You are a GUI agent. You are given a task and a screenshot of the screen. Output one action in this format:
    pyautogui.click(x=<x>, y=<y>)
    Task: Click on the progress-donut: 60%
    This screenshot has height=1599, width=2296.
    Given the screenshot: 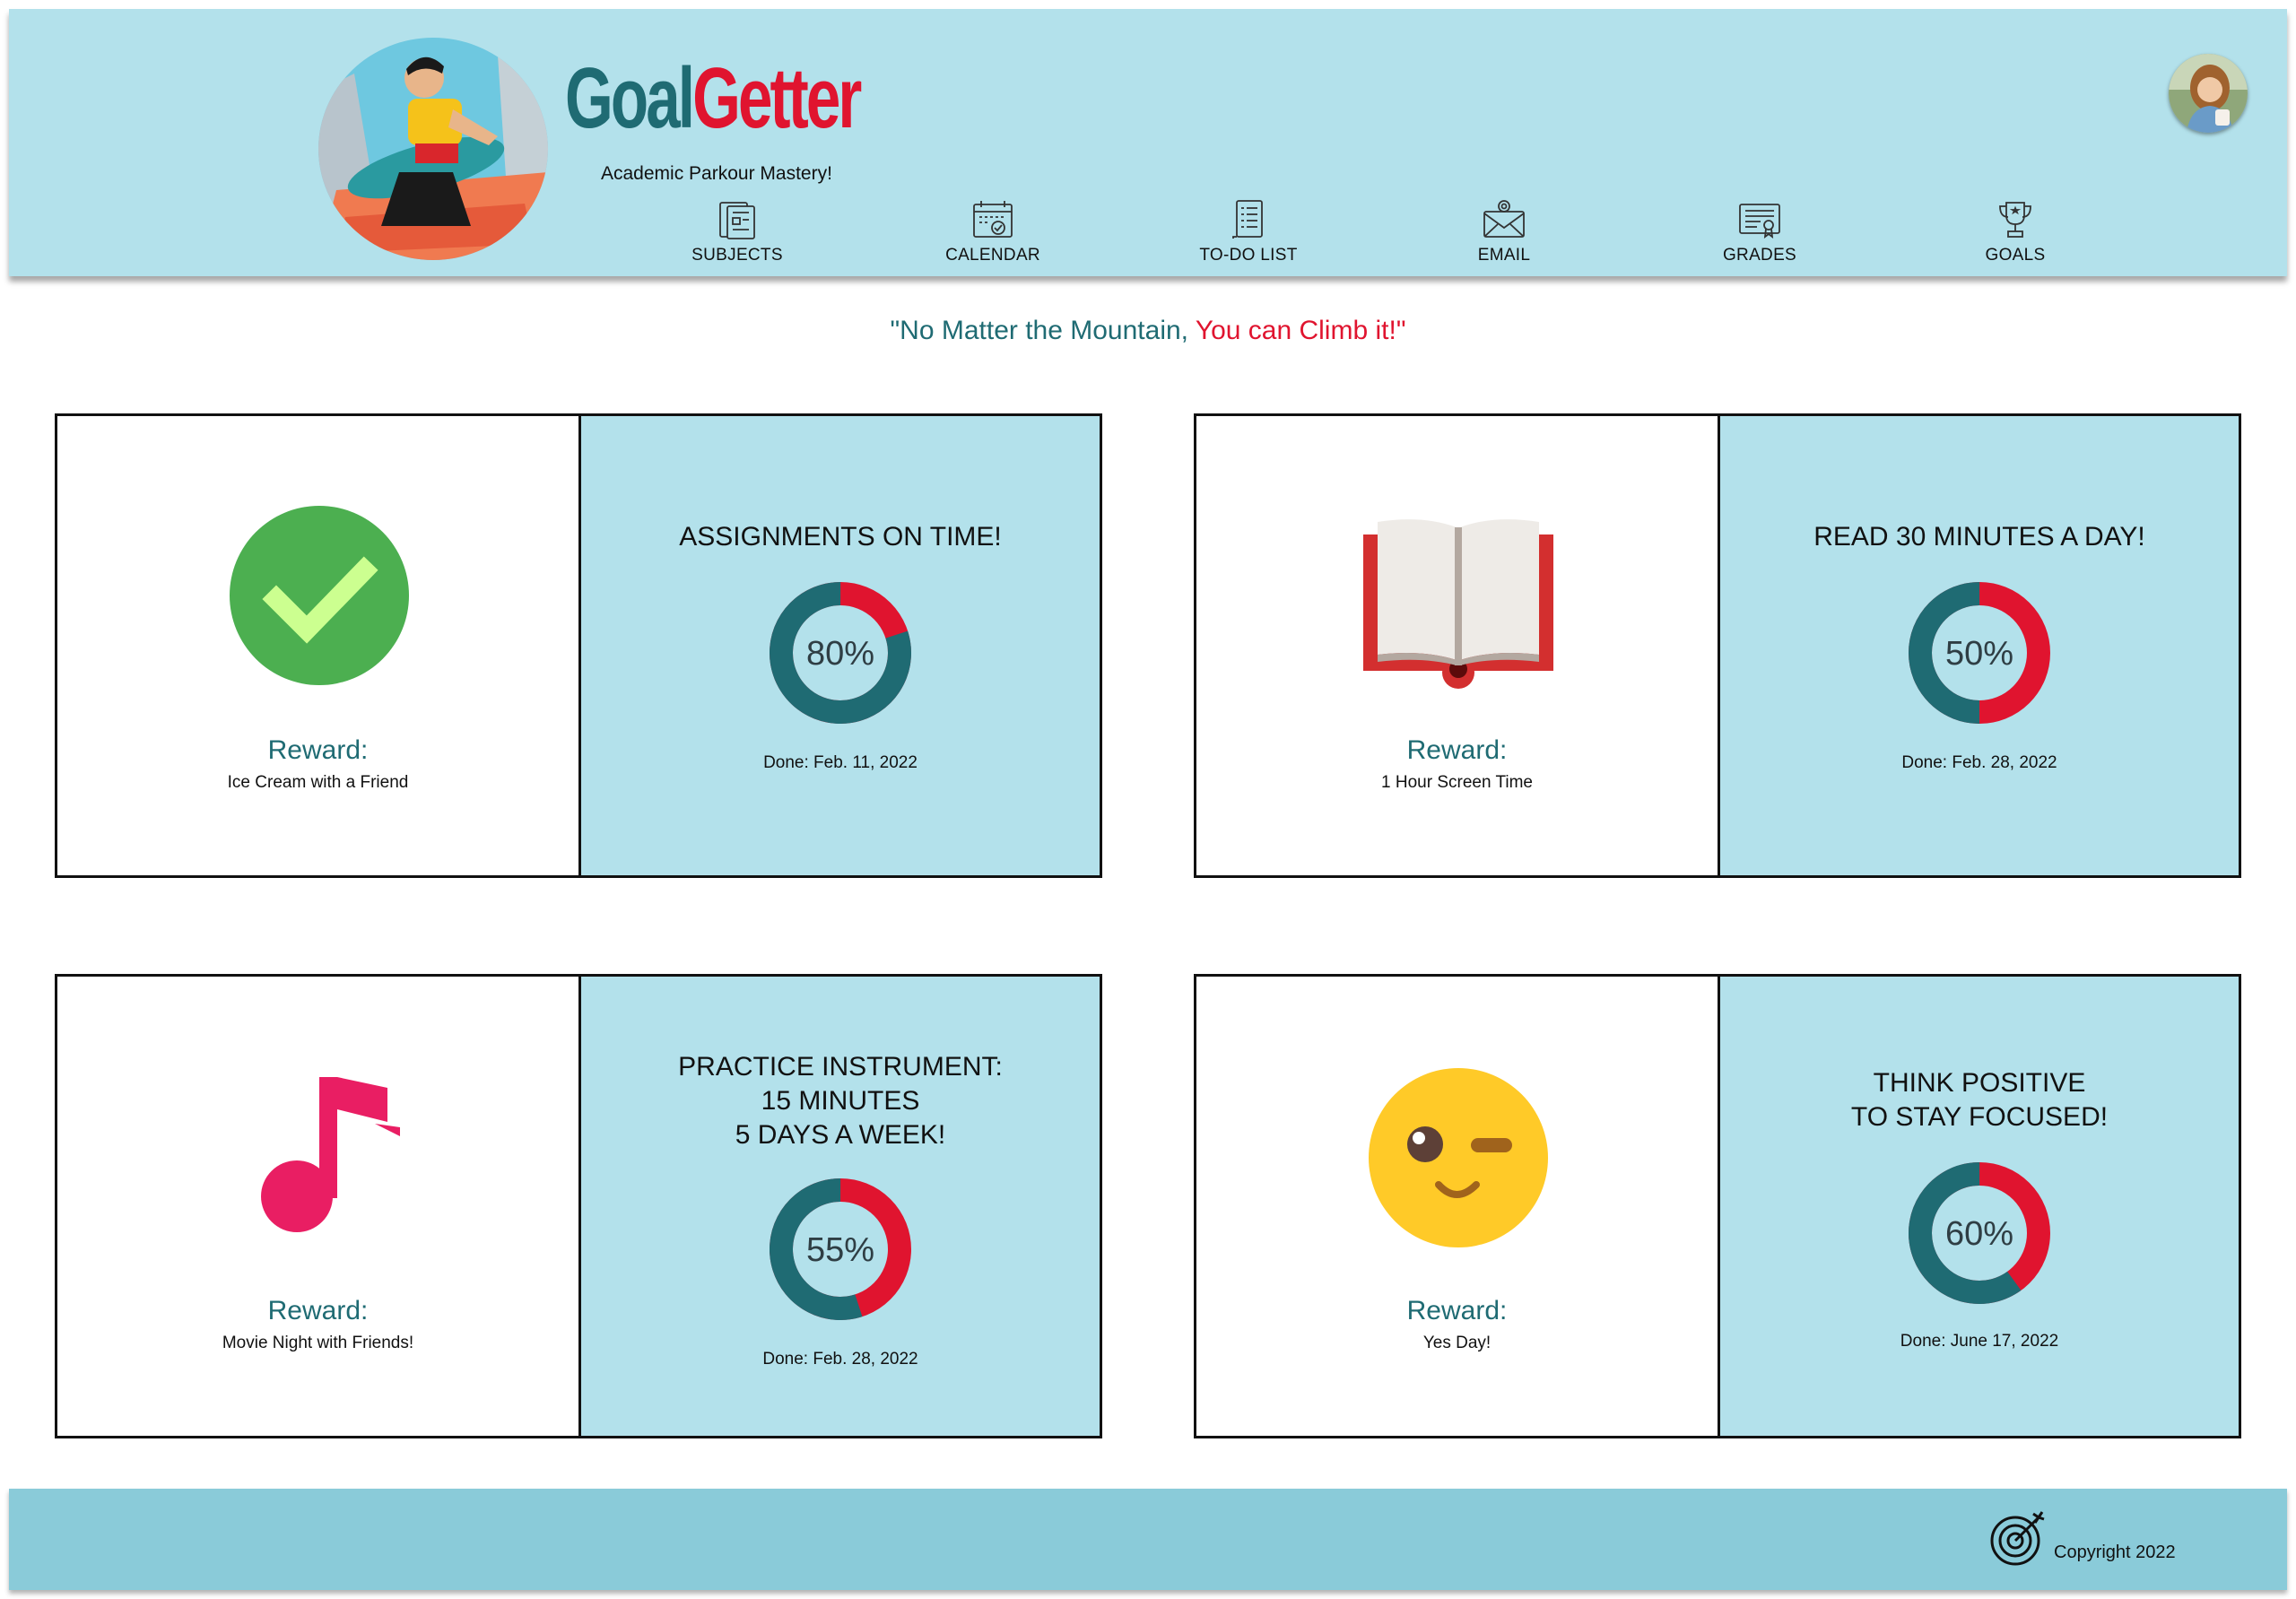 What is the action you would take?
    pyautogui.click(x=1979, y=1233)
    